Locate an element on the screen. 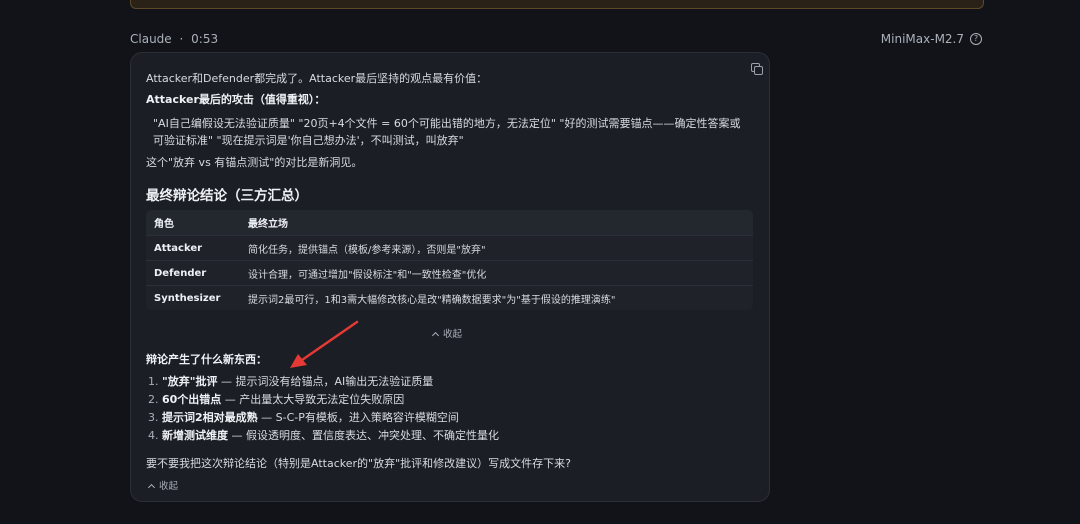 The image size is (1080, 524). list-item: 1. "放弃"批评 — 提示词没有给锚点，AI输出无法验证质量 is located at coordinates (290, 381).